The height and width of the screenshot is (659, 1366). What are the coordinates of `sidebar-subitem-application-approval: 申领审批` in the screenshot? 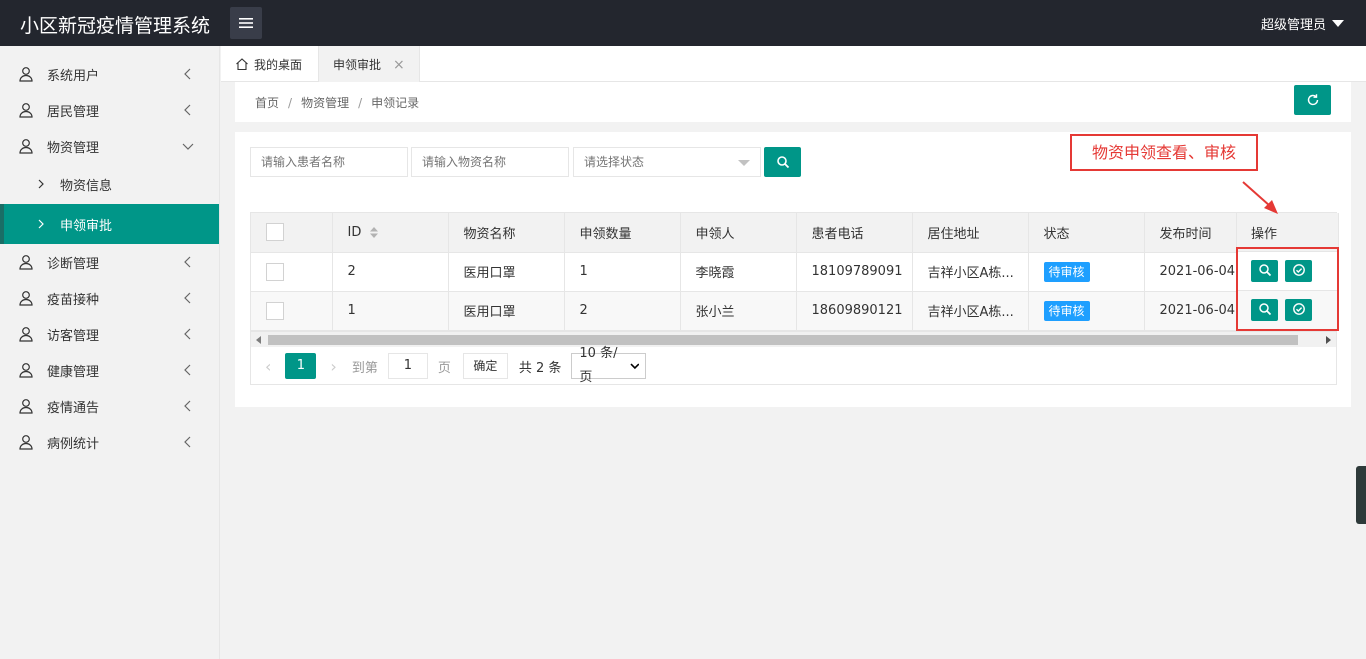 It's located at (109, 224).